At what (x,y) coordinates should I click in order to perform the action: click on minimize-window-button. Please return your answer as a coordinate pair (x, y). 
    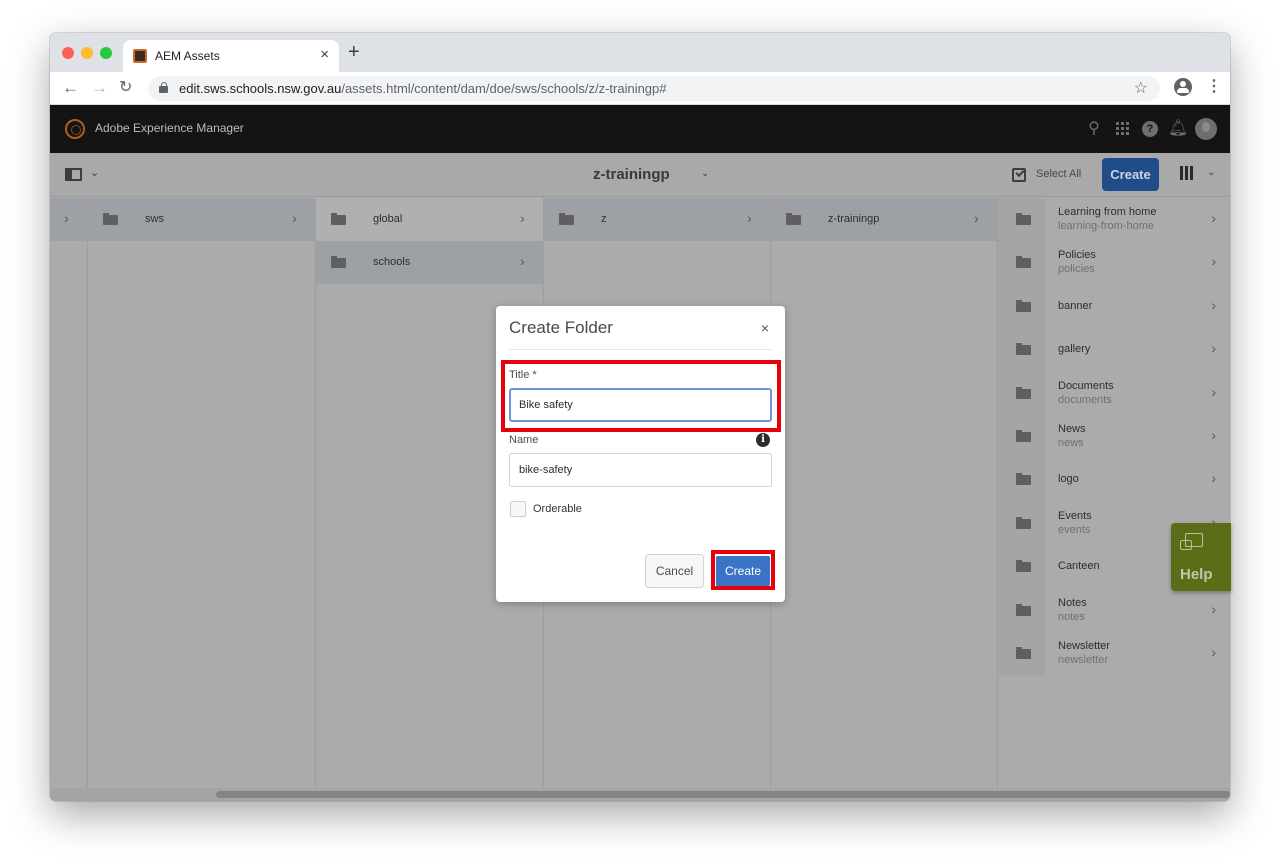
    Looking at the image, I should click on (87, 53).